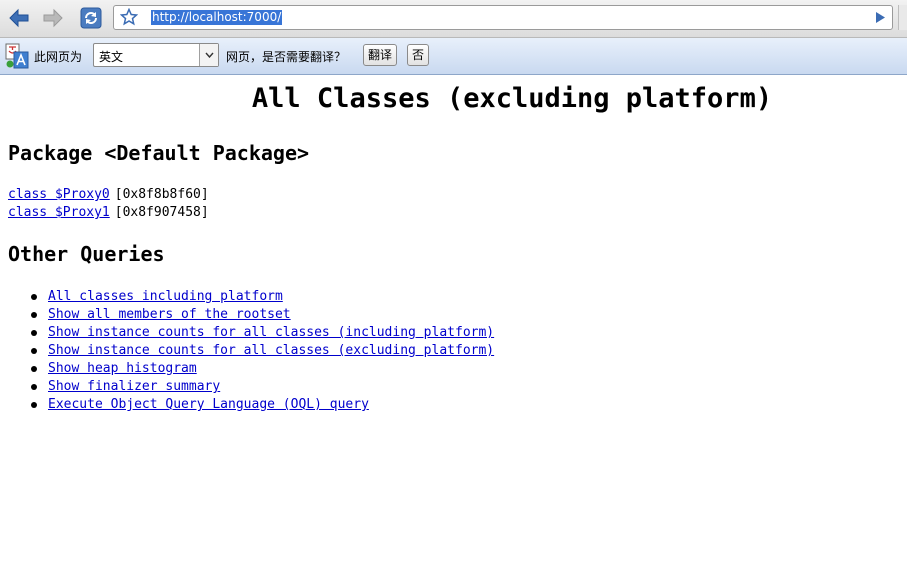 The width and height of the screenshot is (907, 584). What do you see at coordinates (165, 296) in the screenshot?
I see `query-link-all-classes: All classes including platform` at bounding box center [165, 296].